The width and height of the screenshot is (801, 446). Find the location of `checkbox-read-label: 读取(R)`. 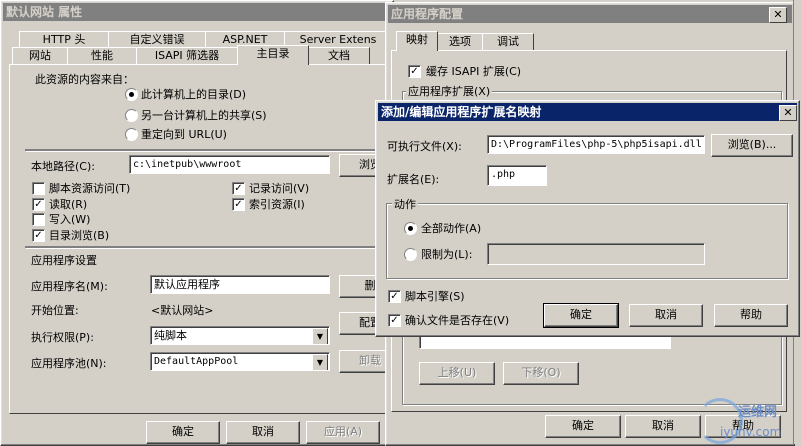

checkbox-read-label: 读取(R) is located at coordinates (68, 204).